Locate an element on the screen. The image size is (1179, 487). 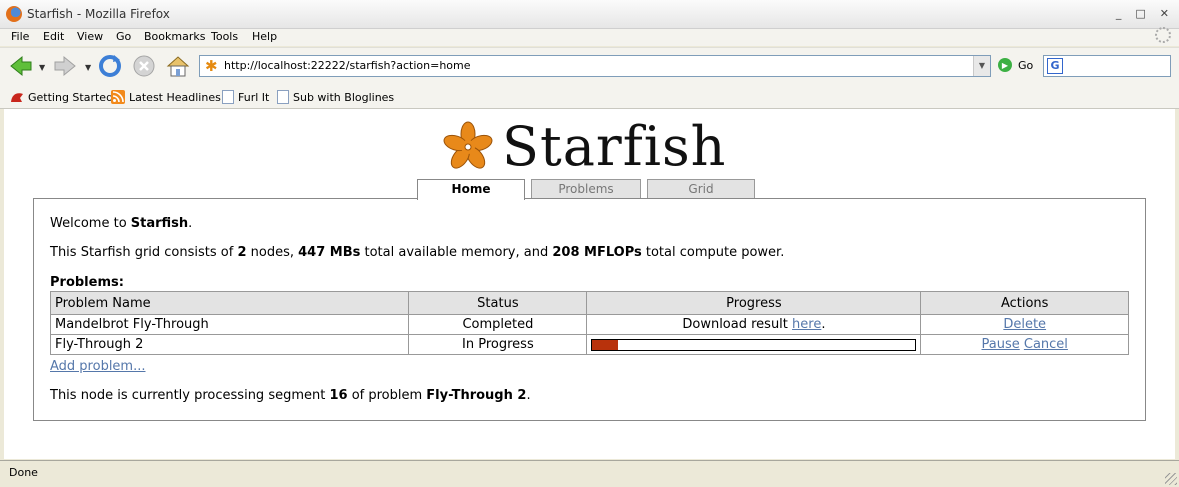
status-cell: Completed is located at coordinates (498, 324).